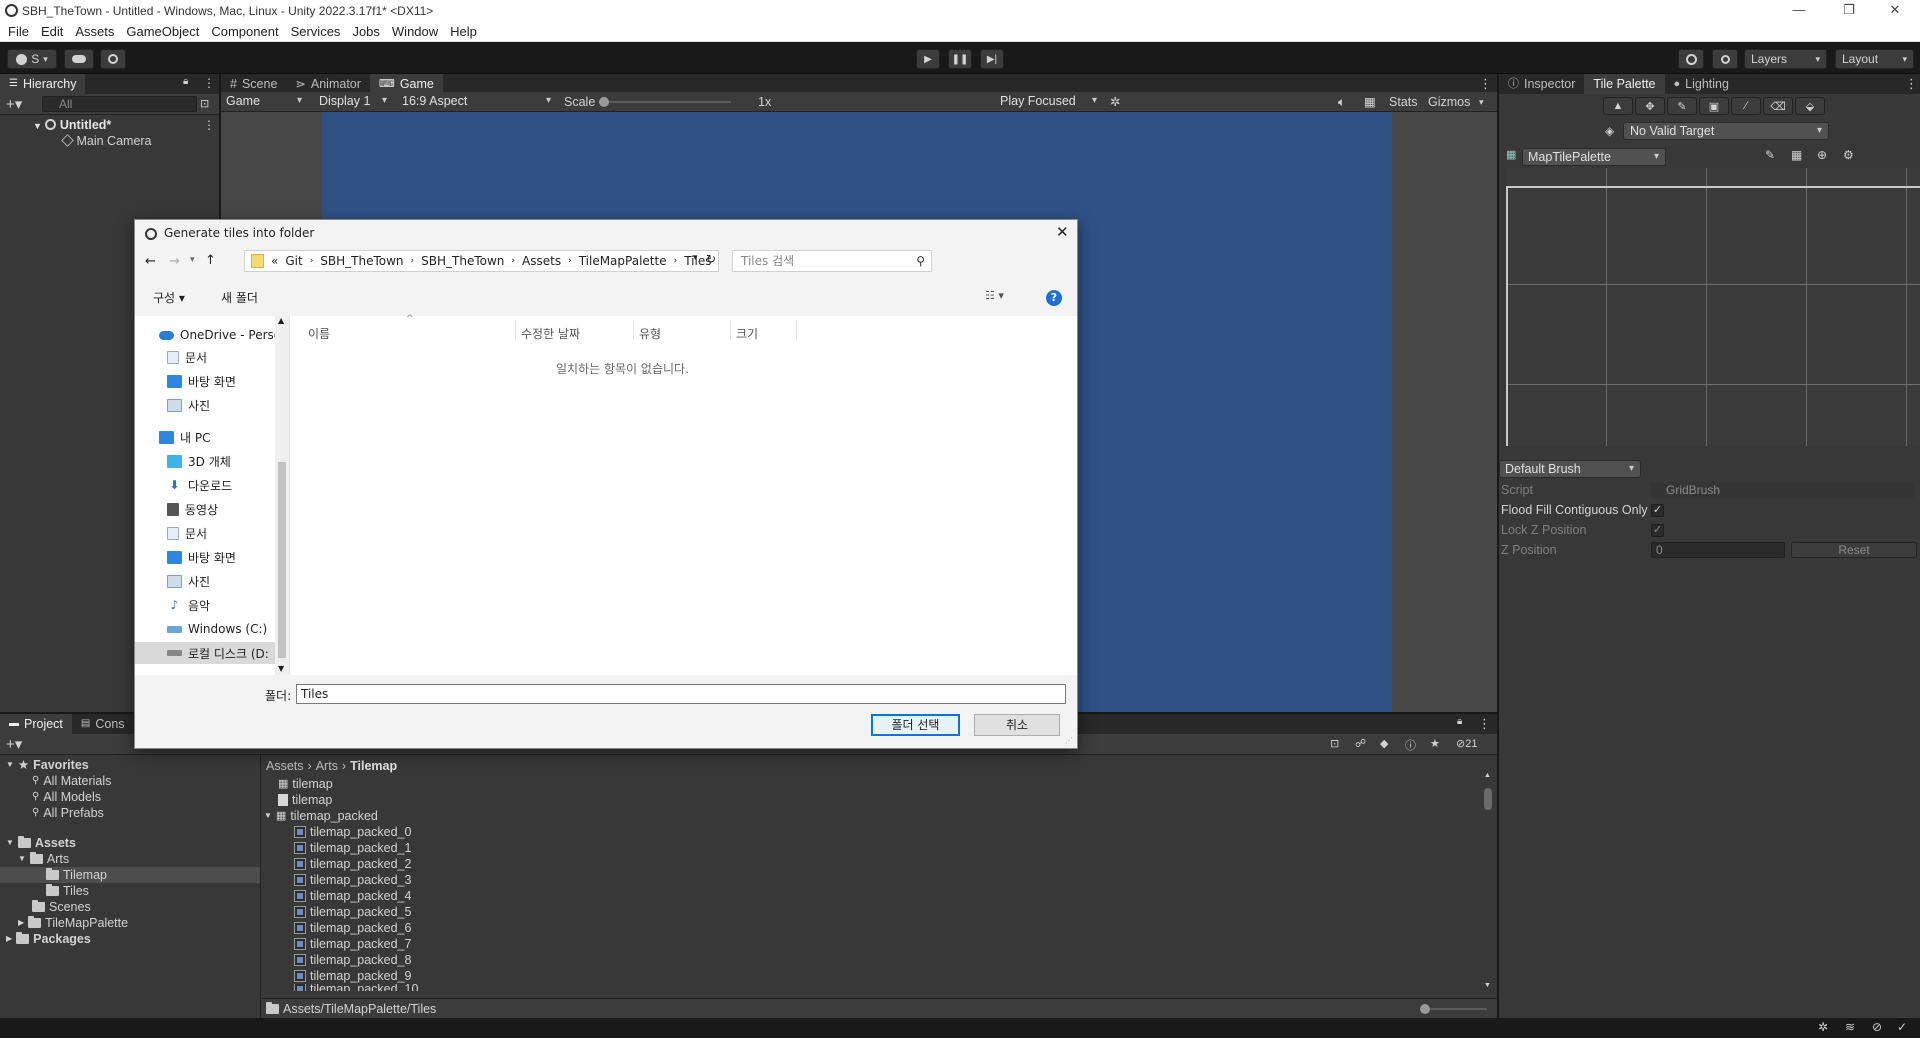 The height and width of the screenshot is (1038, 1920). I want to click on scale-slider-thumb, so click(604, 102).